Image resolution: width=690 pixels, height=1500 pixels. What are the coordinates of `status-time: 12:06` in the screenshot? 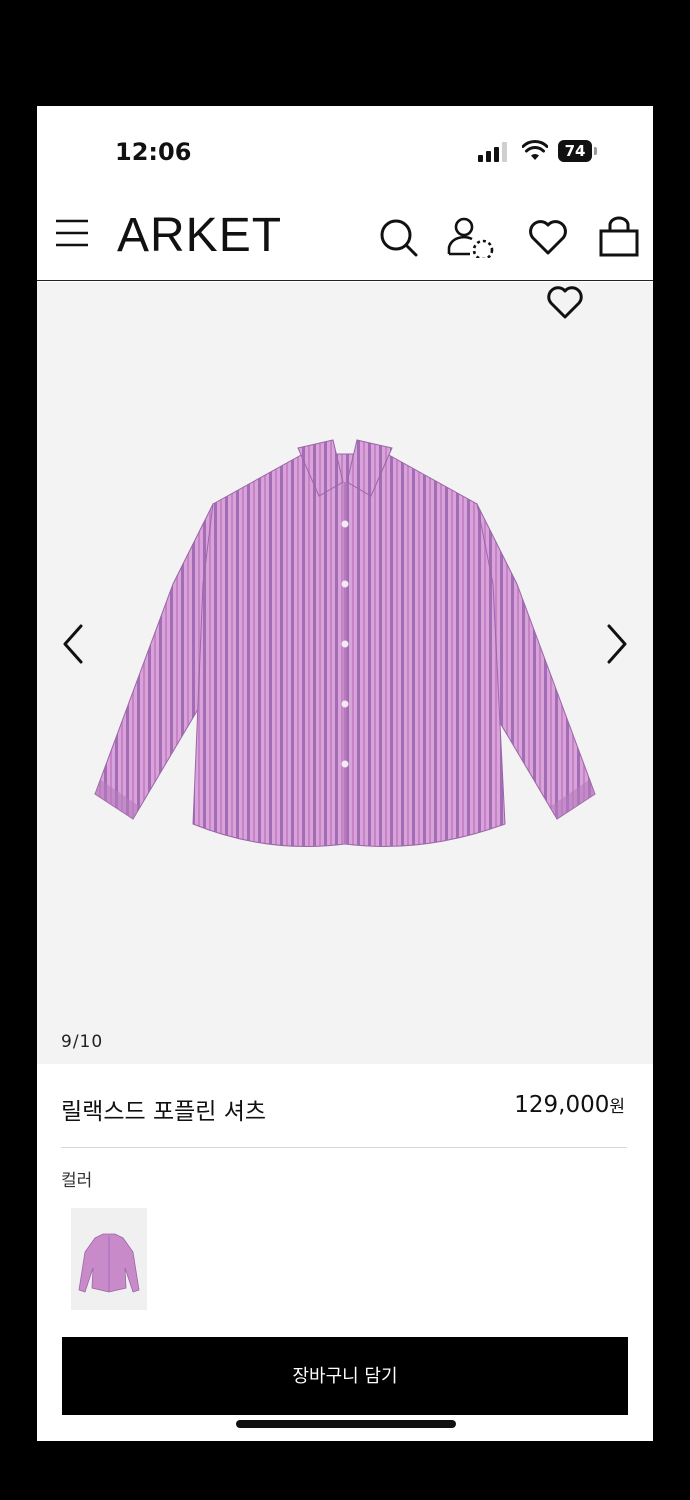 It's located at (153, 152).